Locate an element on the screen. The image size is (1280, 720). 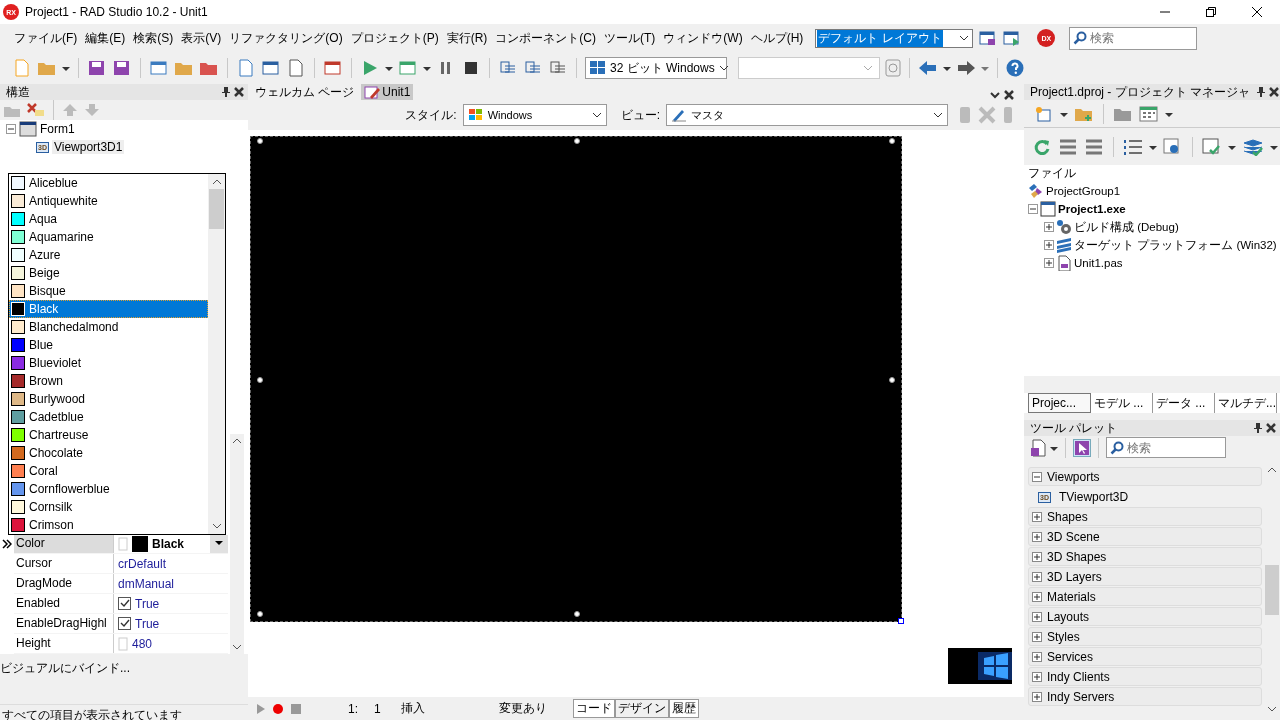
category-header: Styles is located at coordinates (1145, 636).